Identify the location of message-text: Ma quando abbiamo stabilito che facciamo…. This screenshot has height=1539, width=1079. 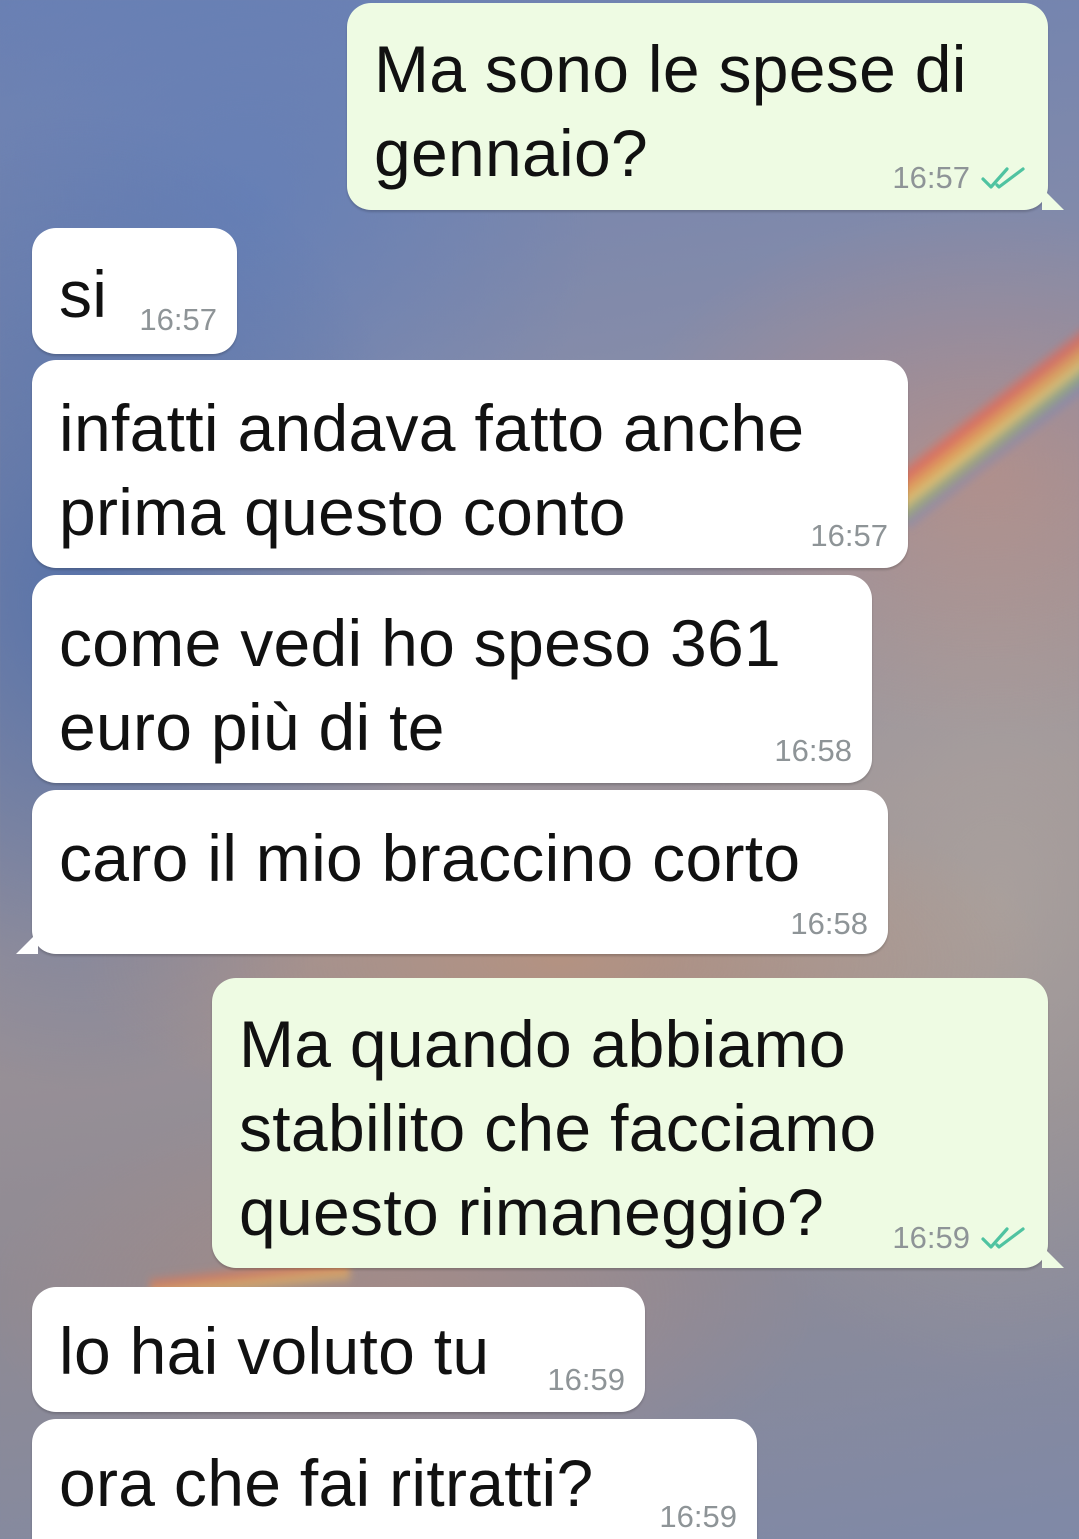
(558, 1128).